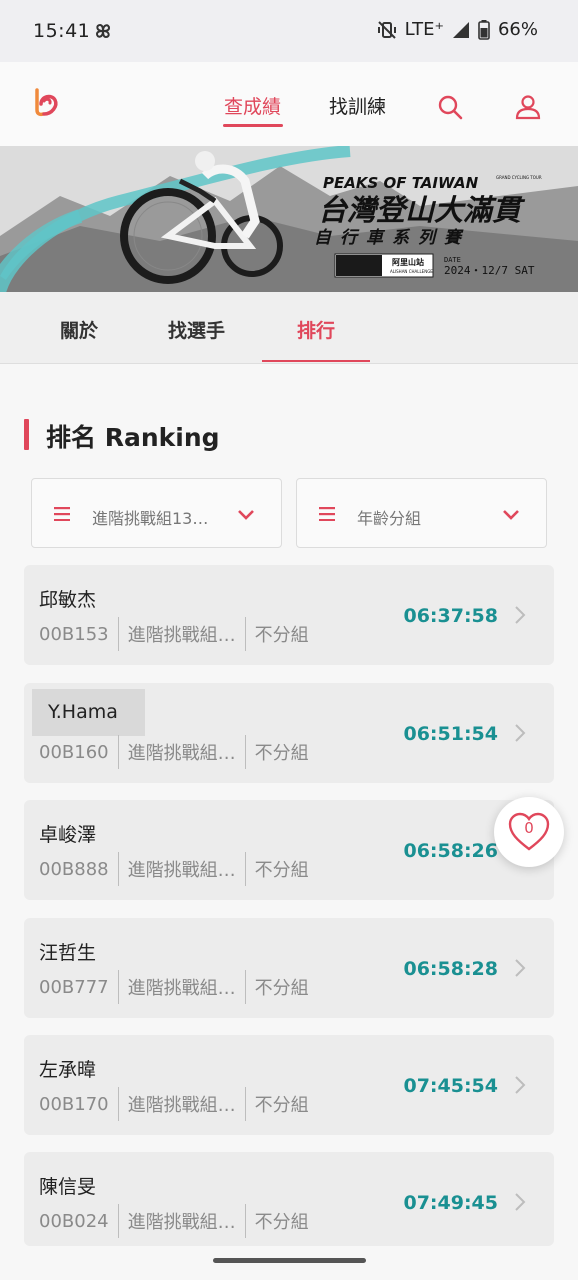  What do you see at coordinates (489, 270) in the screenshot?
I see `banner-date: 2024・12/7 SAT` at bounding box center [489, 270].